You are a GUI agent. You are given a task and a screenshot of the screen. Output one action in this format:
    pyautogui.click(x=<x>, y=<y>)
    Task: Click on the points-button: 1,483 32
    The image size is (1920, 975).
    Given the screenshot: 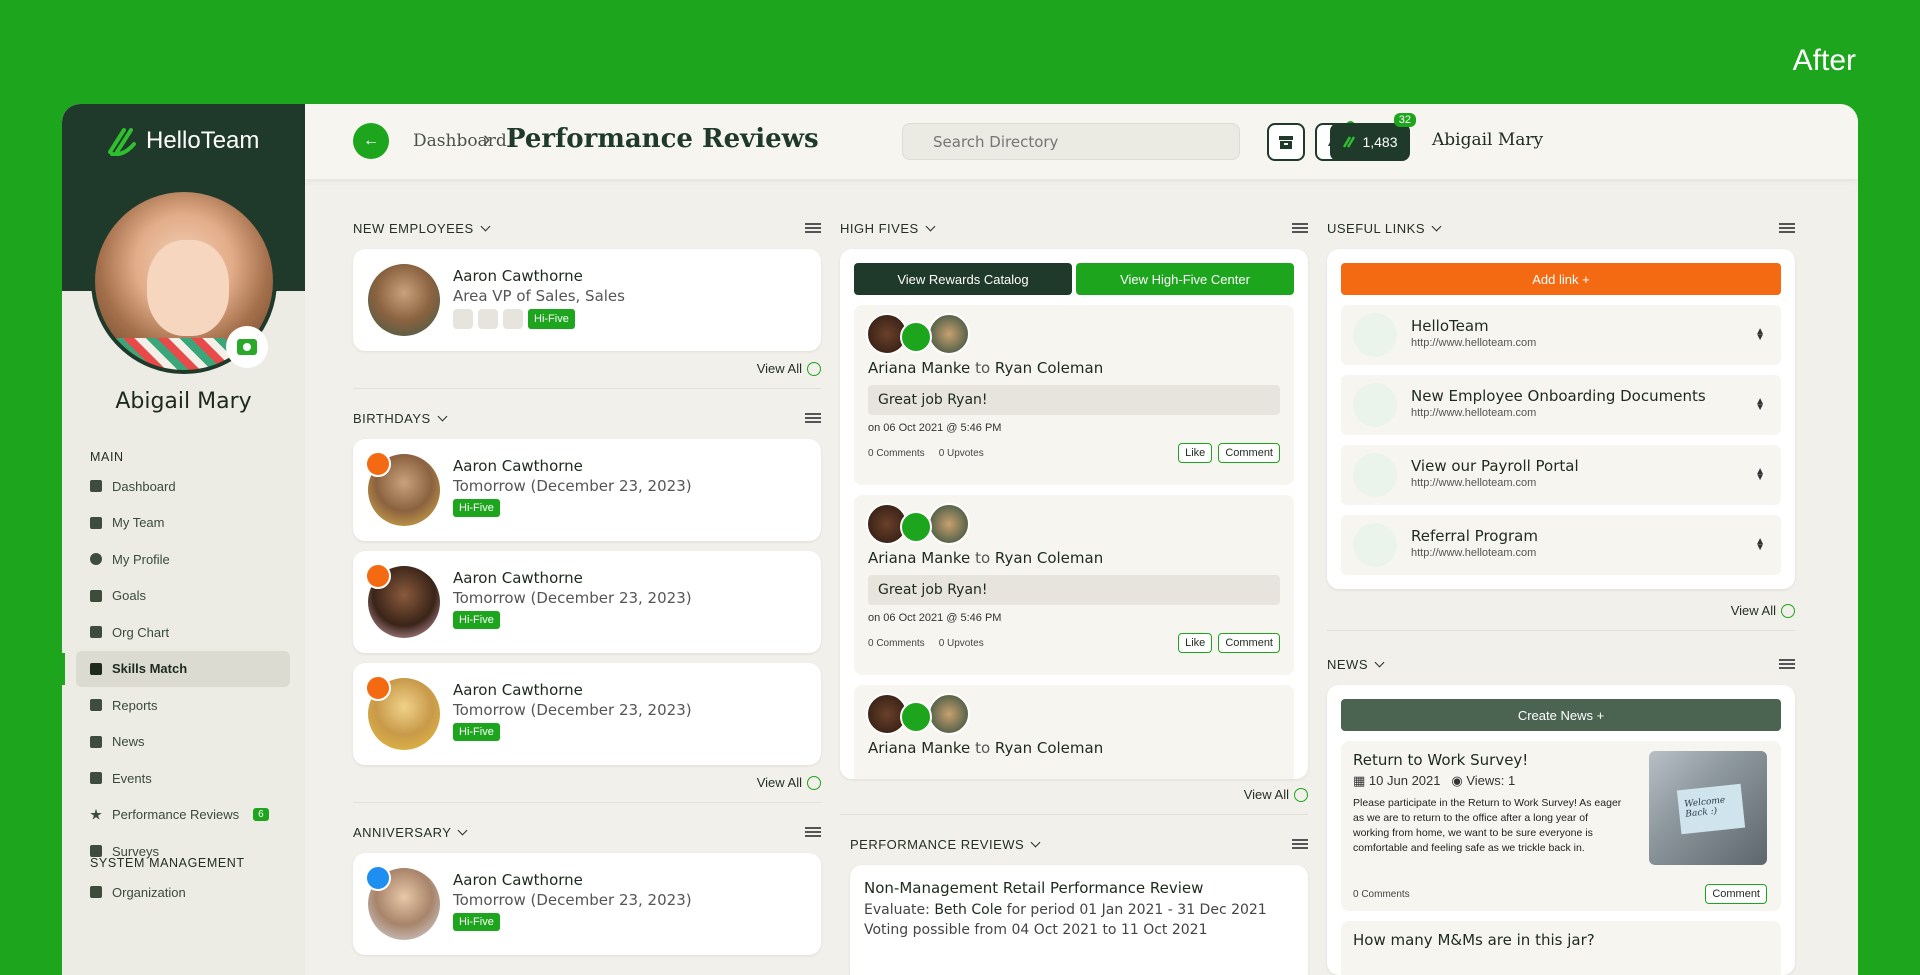 What is the action you would take?
    pyautogui.click(x=1373, y=137)
    